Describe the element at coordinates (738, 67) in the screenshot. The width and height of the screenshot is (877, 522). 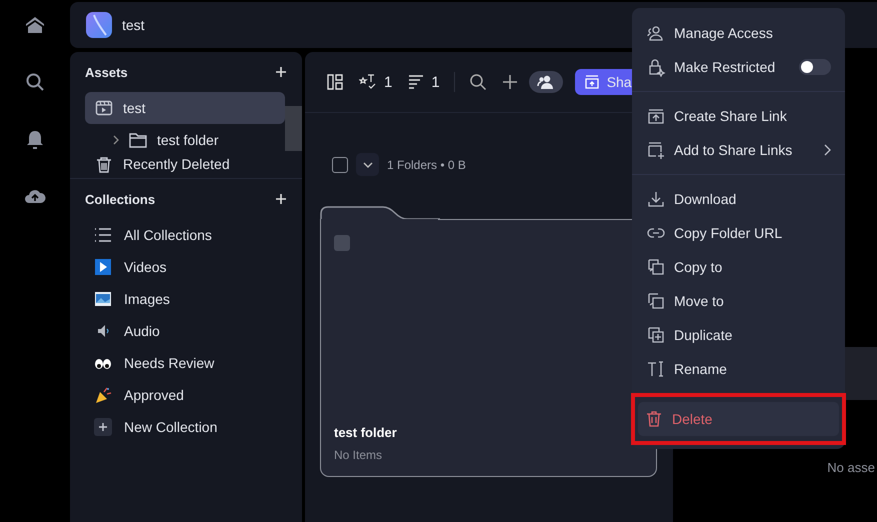
I see `menu-item: Make Restricted` at that location.